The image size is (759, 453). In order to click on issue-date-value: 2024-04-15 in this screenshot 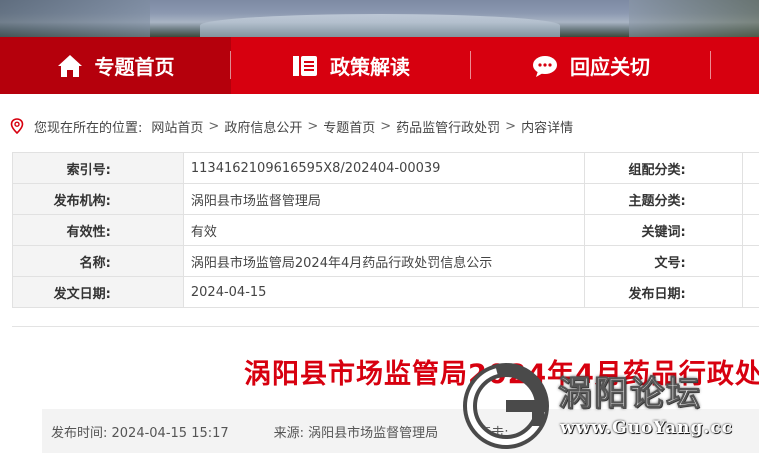, I will do `click(383, 292)`.